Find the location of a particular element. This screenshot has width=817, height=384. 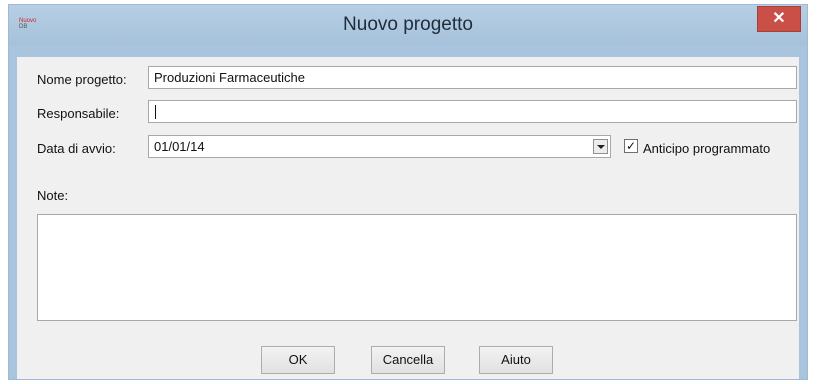

close-icon: ✕ is located at coordinates (779, 18).